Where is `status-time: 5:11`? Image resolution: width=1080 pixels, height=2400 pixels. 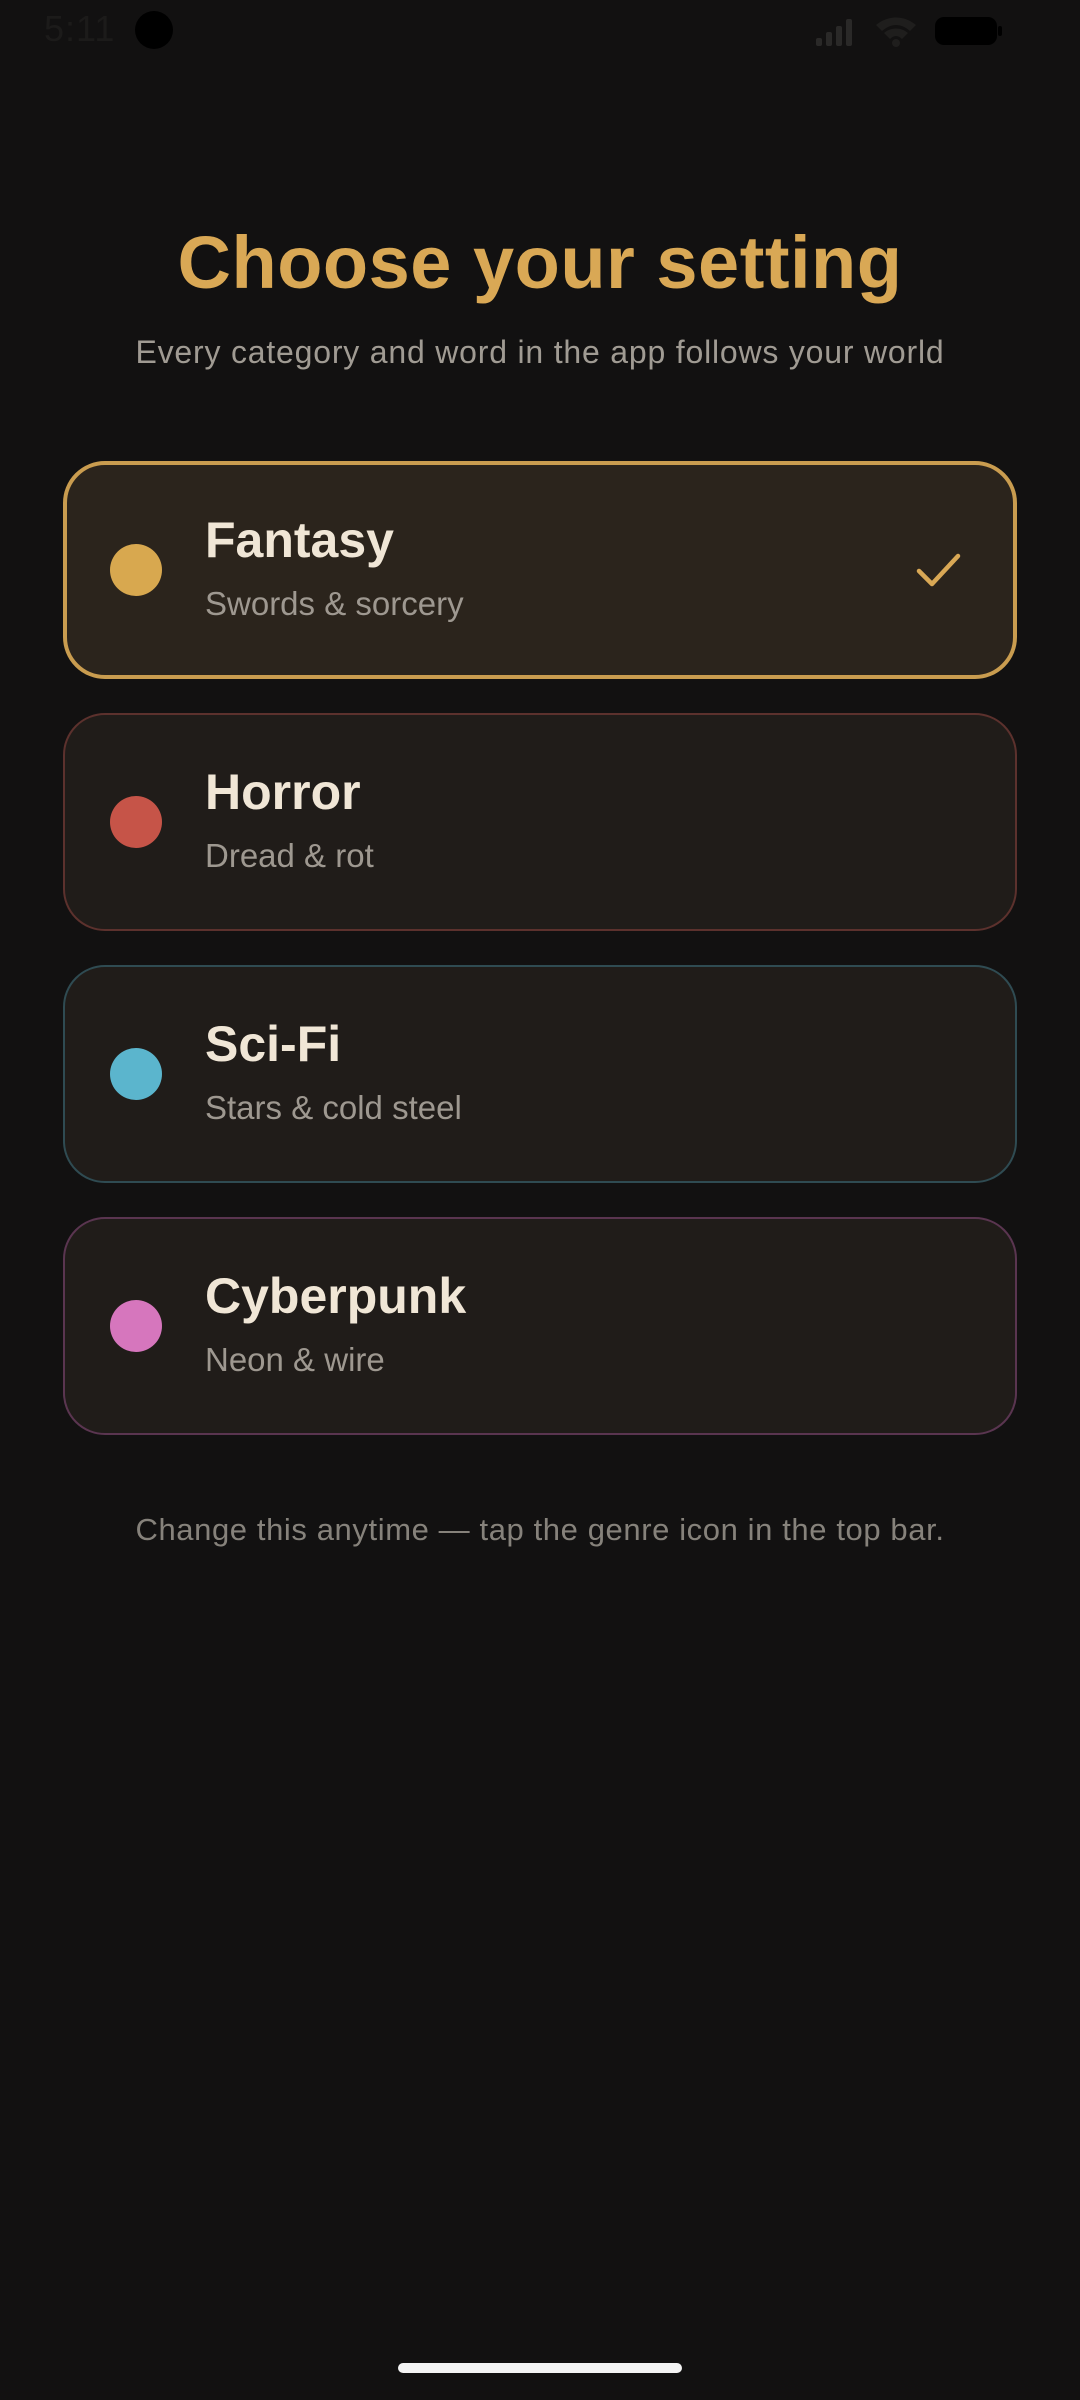
status-time: 5:11 is located at coordinates (80, 28).